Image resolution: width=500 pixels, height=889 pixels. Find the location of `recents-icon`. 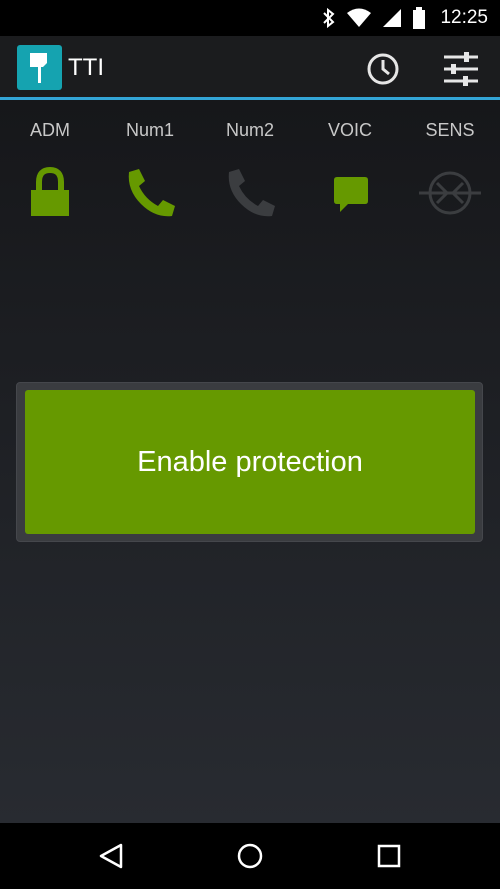

recents-icon is located at coordinates (389, 856).